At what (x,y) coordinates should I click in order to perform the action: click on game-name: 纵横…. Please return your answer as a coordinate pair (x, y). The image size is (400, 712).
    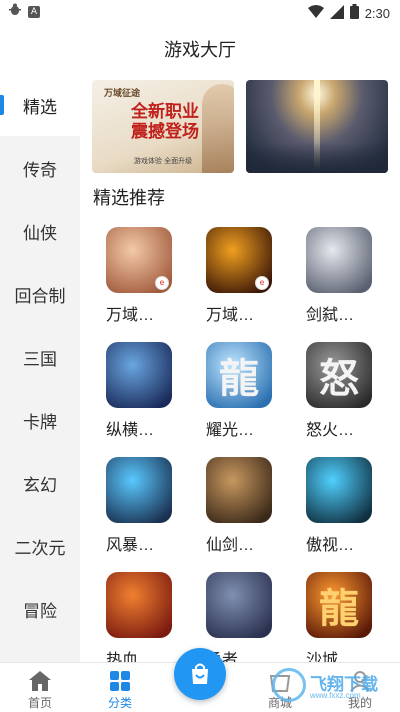
    Looking at the image, I should click on (130, 430).